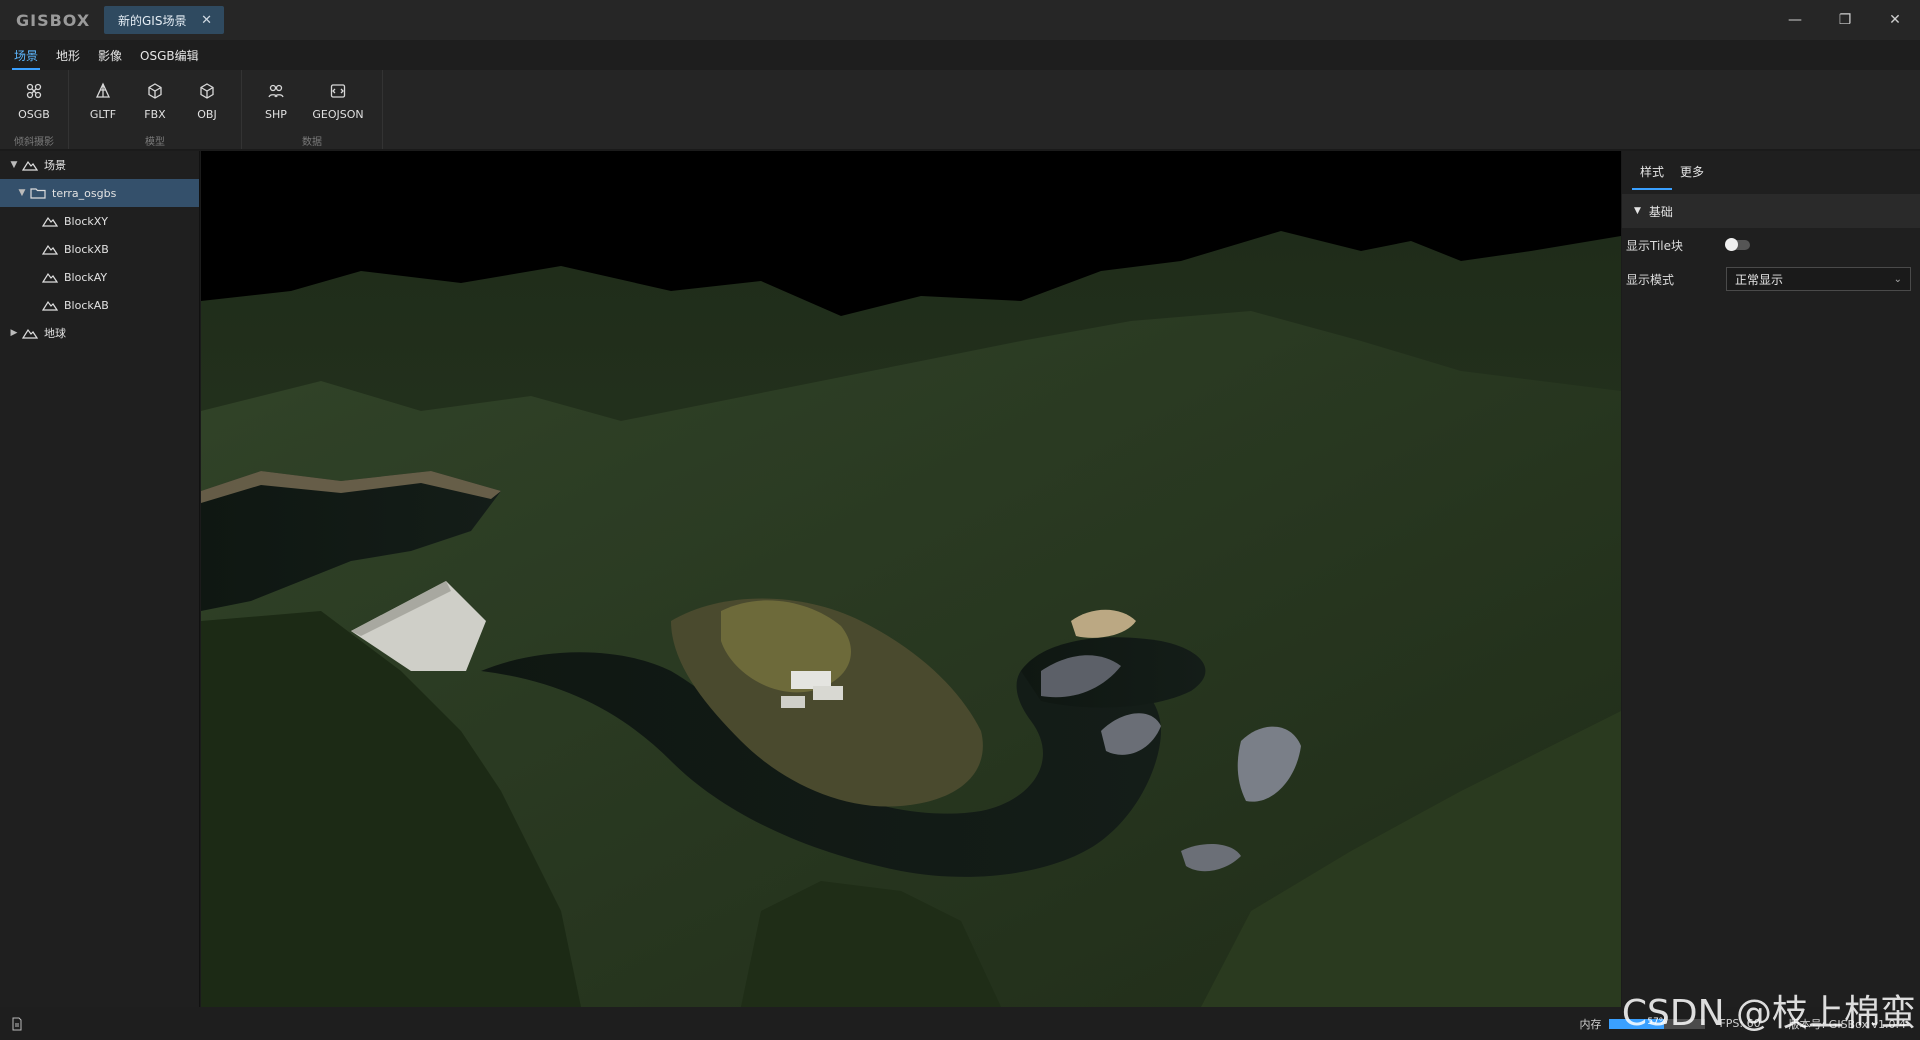  What do you see at coordinates (960, 55) in the screenshot?
I see `menu-bar: 场景 地形 影像 OSGB编辑` at bounding box center [960, 55].